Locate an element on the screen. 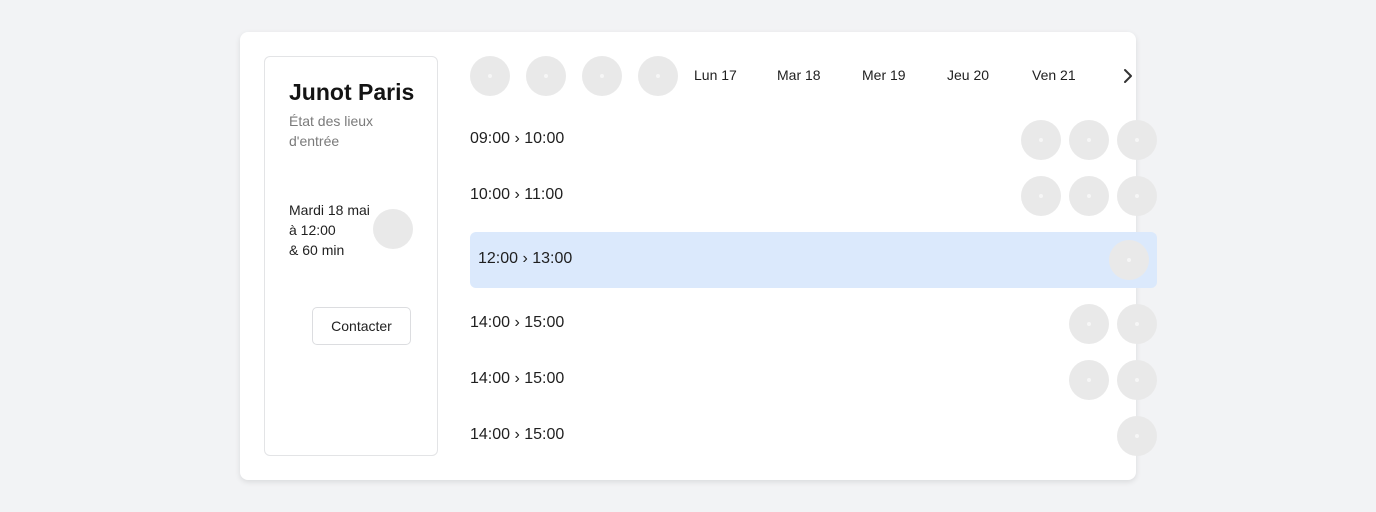 The width and height of the screenshot is (1376, 512). agency-name: Junot Paris is located at coordinates (352, 92).